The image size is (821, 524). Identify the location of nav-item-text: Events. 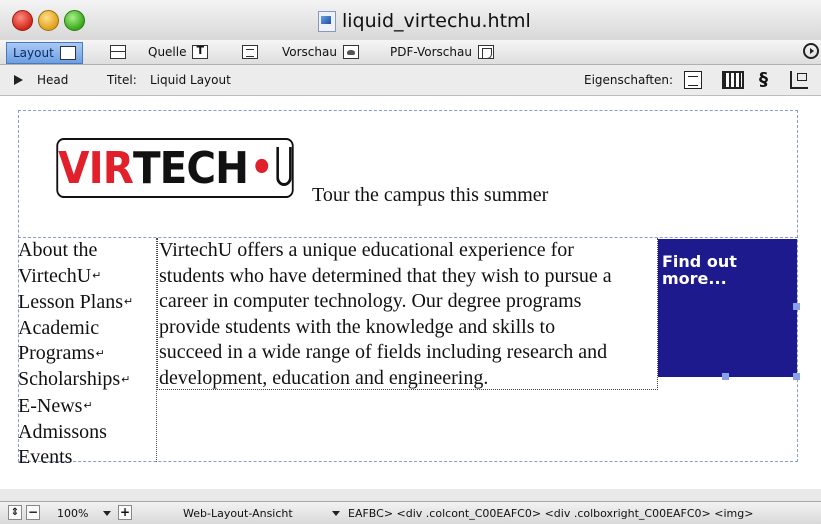
(45, 457).